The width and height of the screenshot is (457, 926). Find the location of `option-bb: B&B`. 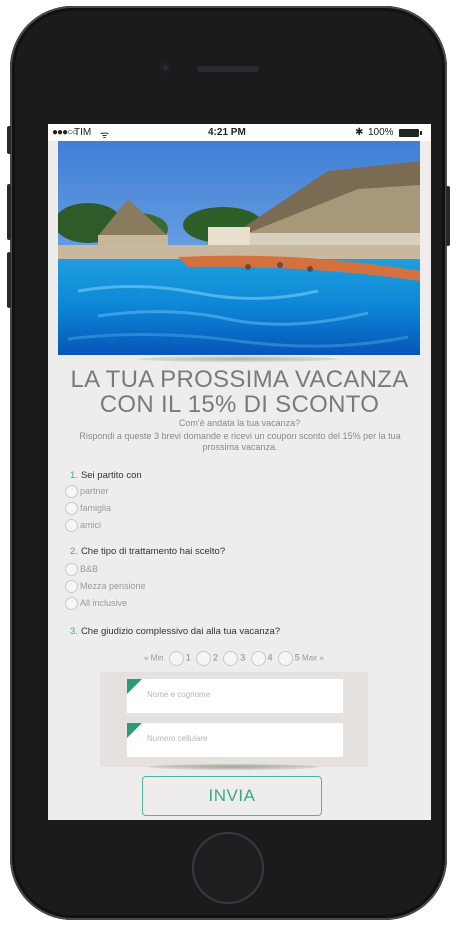

option-bb: B&B is located at coordinates (81, 569).